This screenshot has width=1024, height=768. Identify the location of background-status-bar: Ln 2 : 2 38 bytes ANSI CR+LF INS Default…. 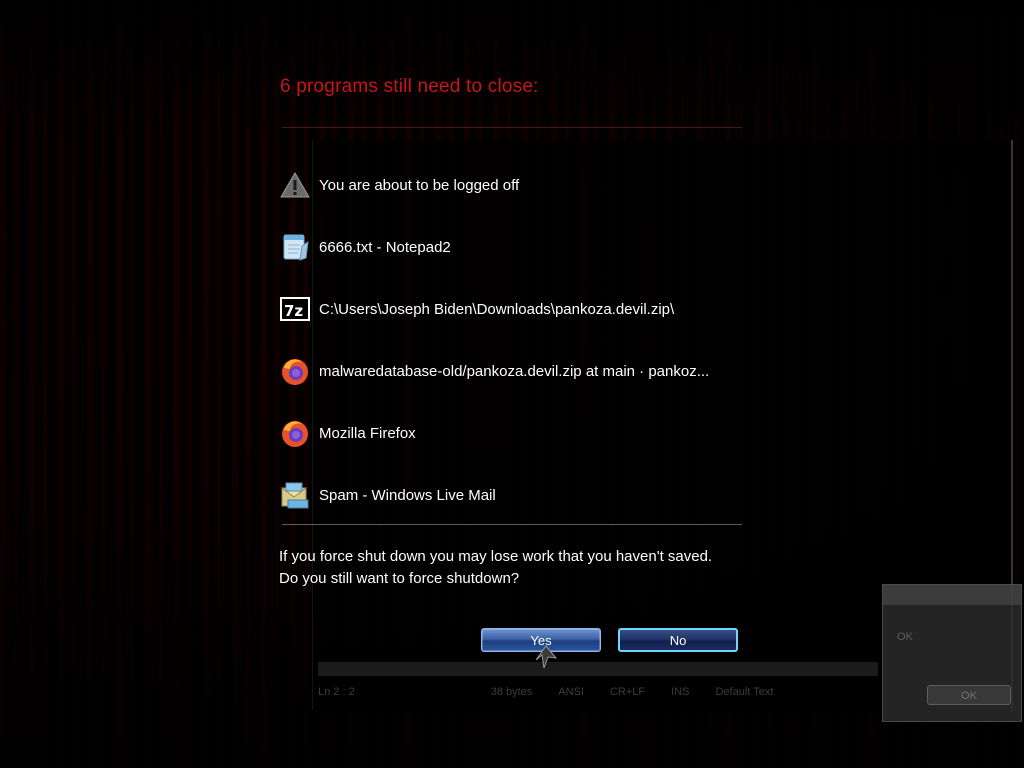
(598, 692).